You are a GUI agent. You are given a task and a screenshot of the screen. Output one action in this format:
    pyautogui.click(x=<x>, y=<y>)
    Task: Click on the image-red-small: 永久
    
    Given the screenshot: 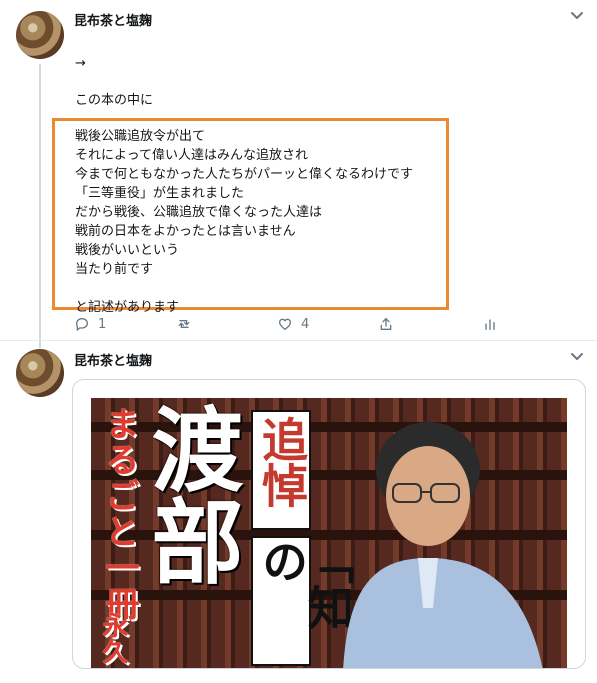 What is the action you would take?
    pyautogui.click(x=113, y=638)
    